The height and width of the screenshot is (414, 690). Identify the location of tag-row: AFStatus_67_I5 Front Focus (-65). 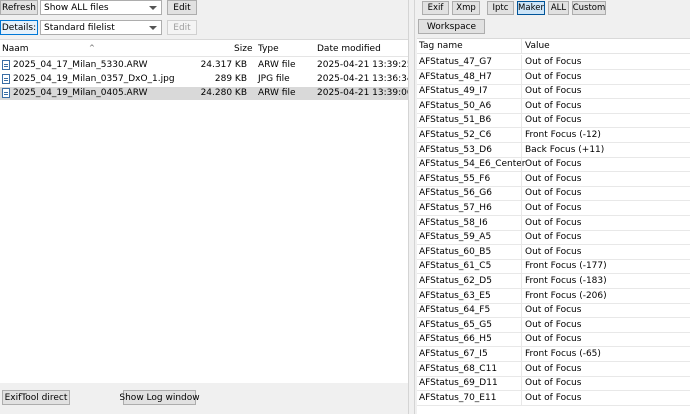
(553, 354).